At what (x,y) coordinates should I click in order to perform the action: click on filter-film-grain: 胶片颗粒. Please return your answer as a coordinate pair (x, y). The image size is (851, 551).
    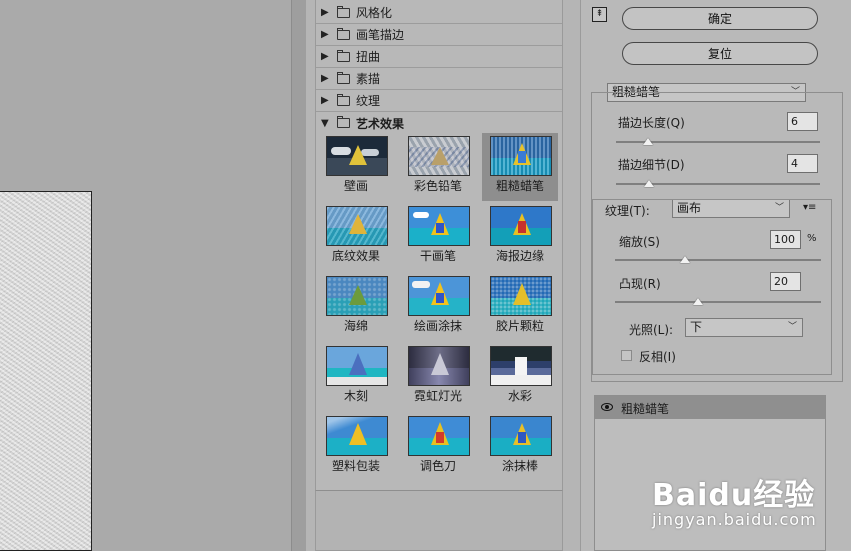
    Looking at the image, I should click on (520, 307).